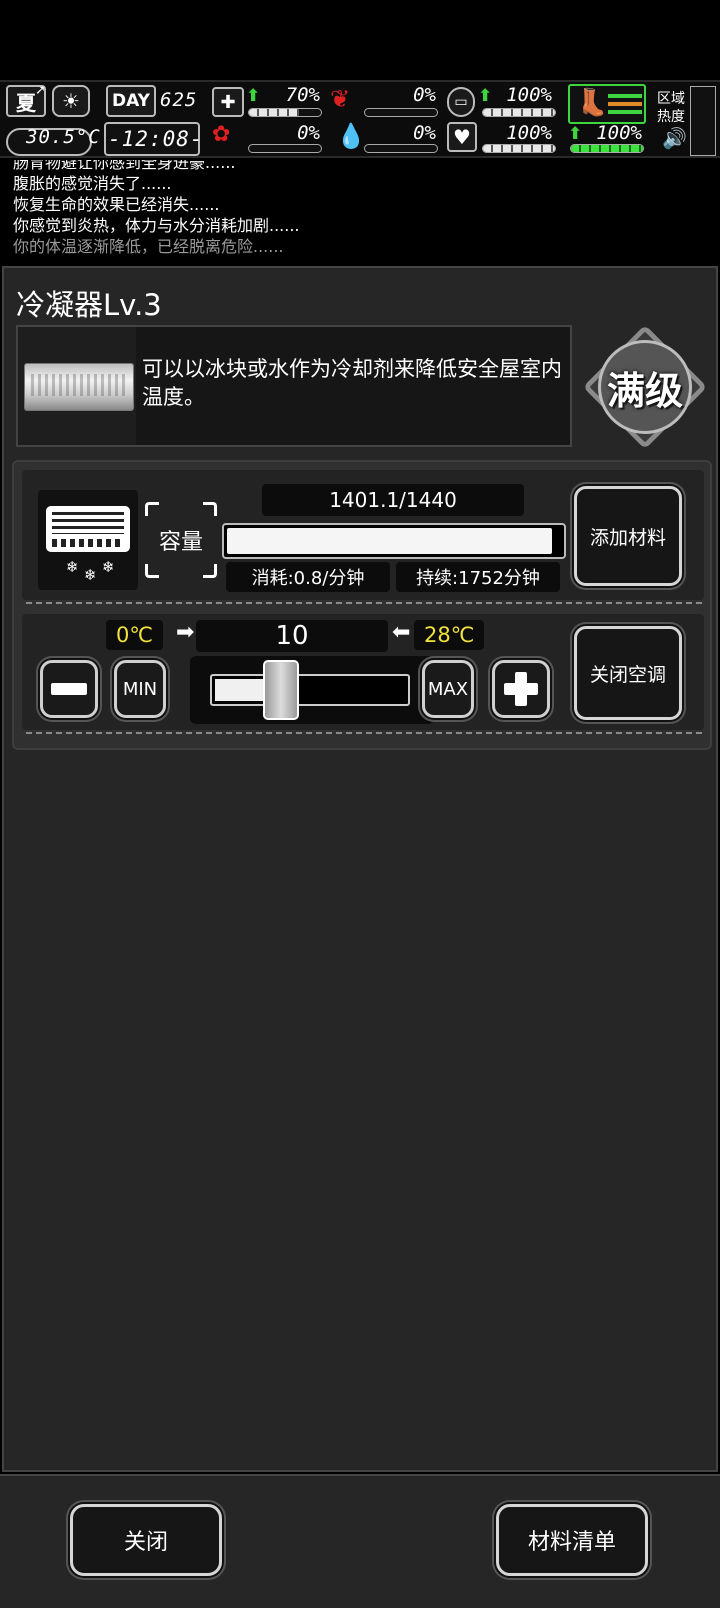  Describe the element at coordinates (140, 689) in the screenshot. I see `min-button: MIN` at that location.